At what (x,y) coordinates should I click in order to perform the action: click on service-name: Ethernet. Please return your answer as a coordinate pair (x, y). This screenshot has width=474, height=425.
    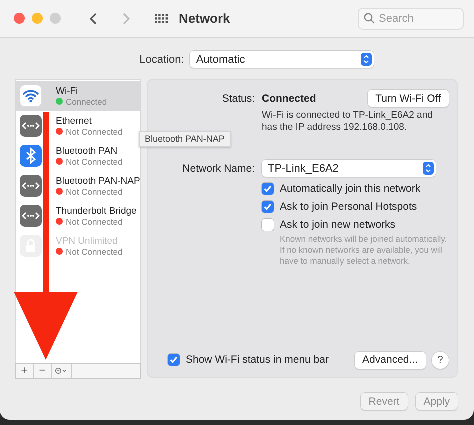
    Looking at the image, I should click on (74, 121).